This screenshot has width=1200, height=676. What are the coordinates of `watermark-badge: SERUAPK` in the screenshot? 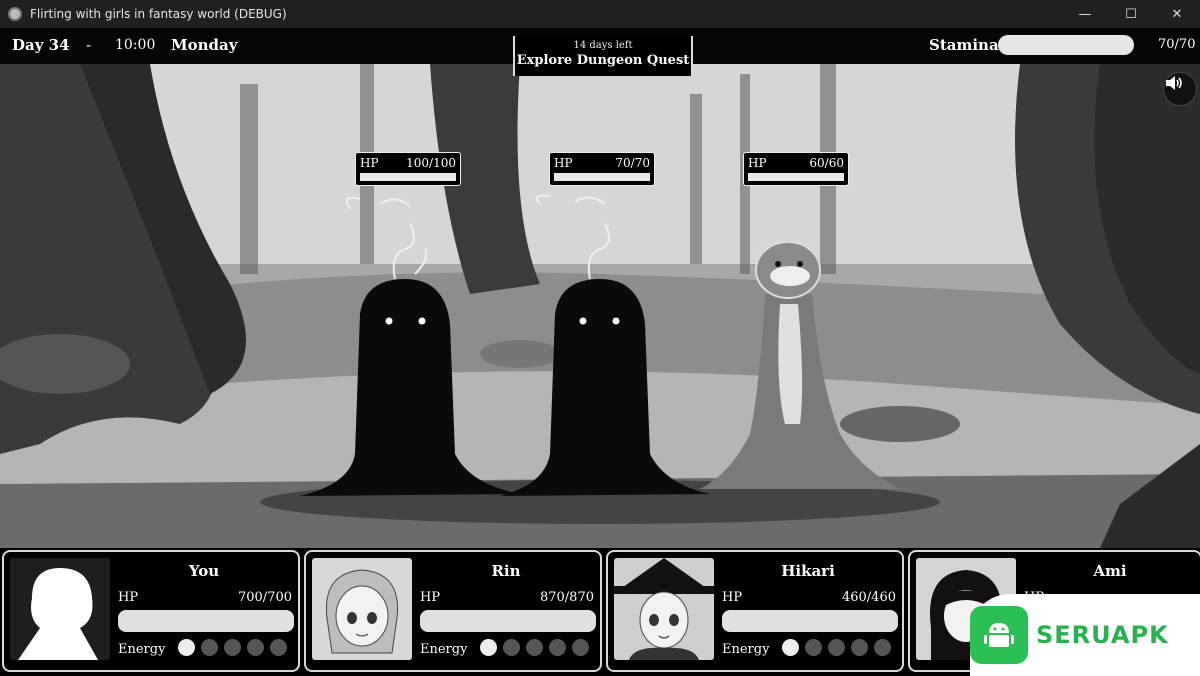 It's located at (1085, 635).